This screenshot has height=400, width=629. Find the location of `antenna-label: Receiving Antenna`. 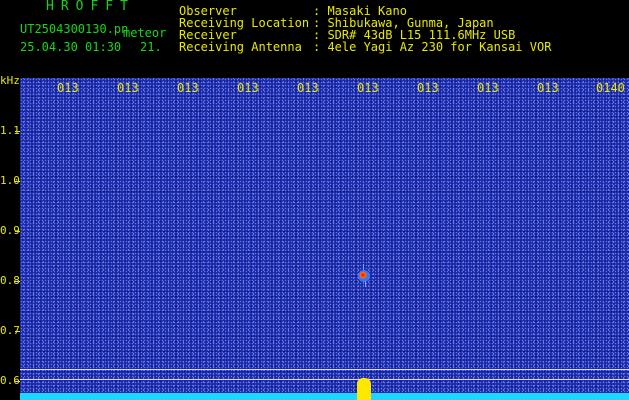

antenna-label: Receiving Antenna is located at coordinates (240, 47).